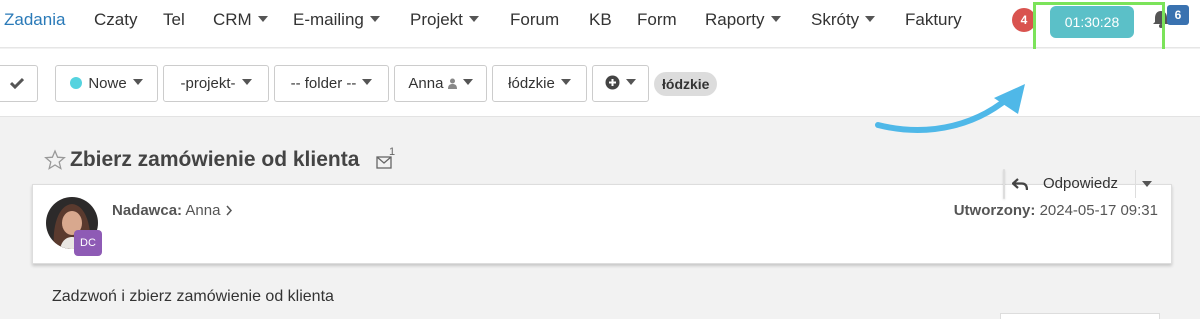 This screenshot has height=319, width=1200. What do you see at coordinates (174, 20) in the screenshot?
I see `nav-item-tel: Tel` at bounding box center [174, 20].